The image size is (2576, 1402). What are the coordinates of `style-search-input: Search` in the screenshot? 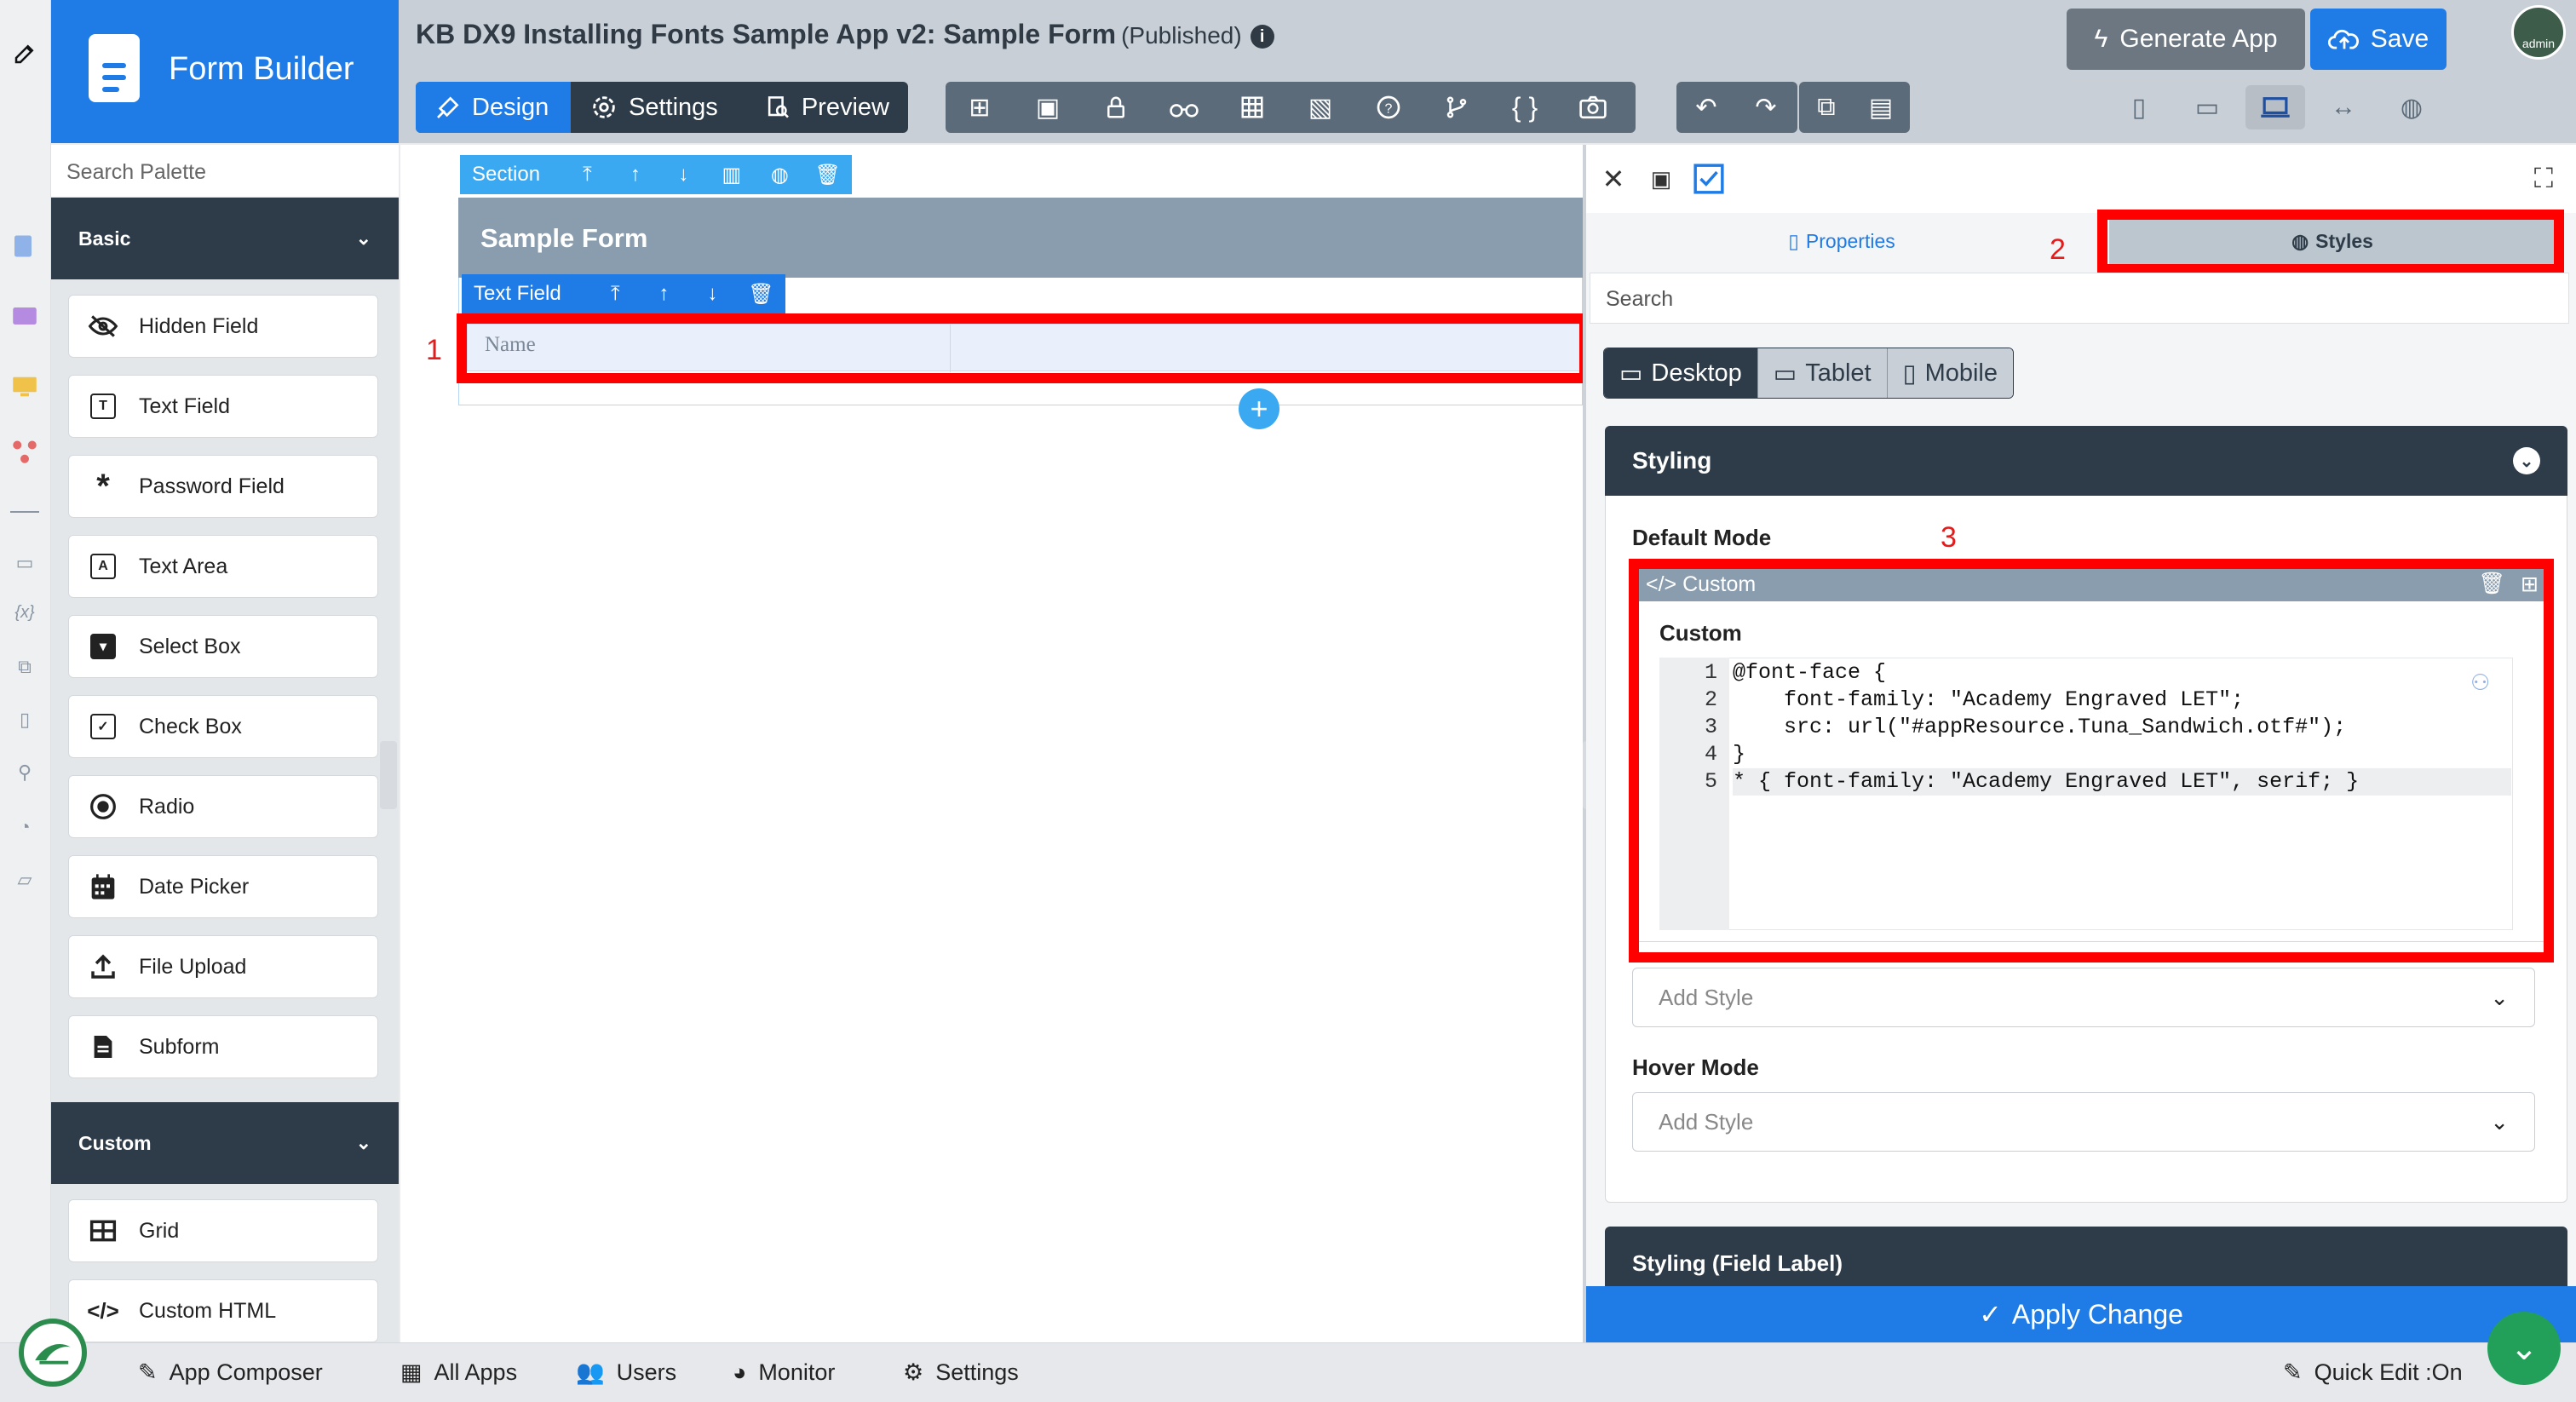 It's located at (2079, 298).